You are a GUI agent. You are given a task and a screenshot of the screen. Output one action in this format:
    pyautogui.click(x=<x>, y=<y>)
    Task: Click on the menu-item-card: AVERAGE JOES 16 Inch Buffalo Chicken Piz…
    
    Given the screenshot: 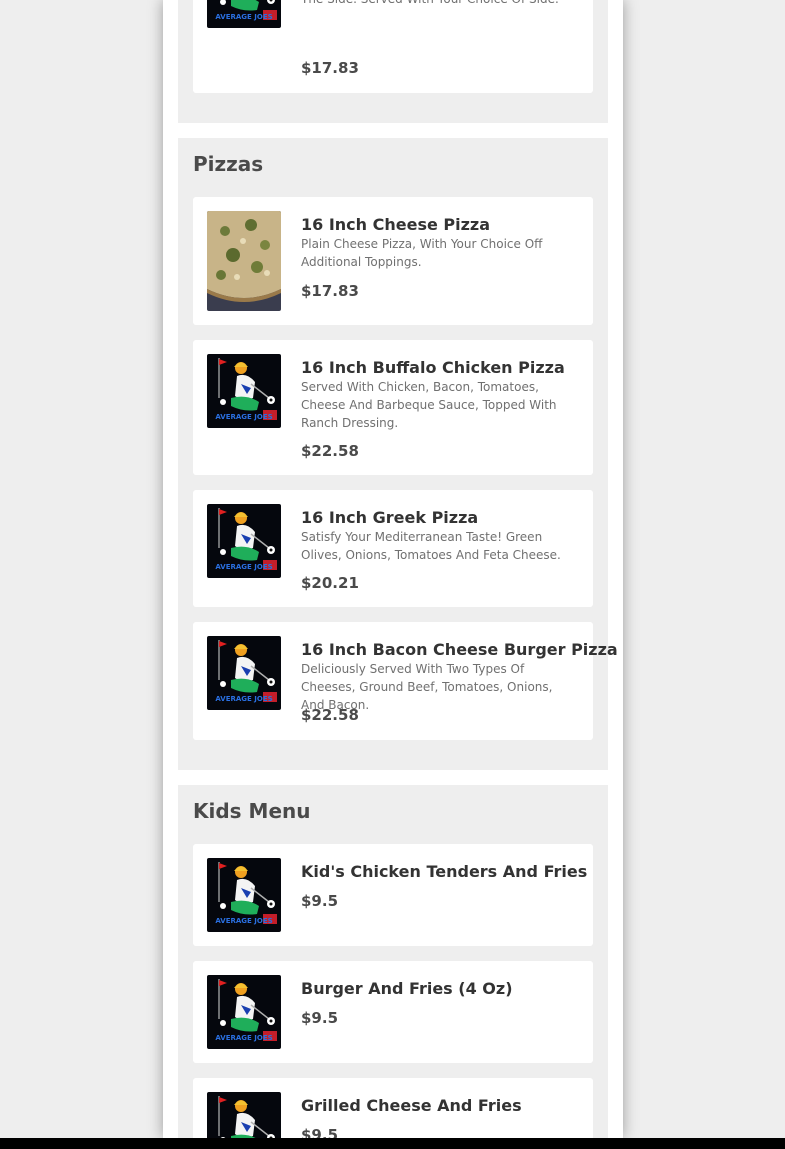 What is the action you would take?
    pyautogui.click(x=393, y=407)
    